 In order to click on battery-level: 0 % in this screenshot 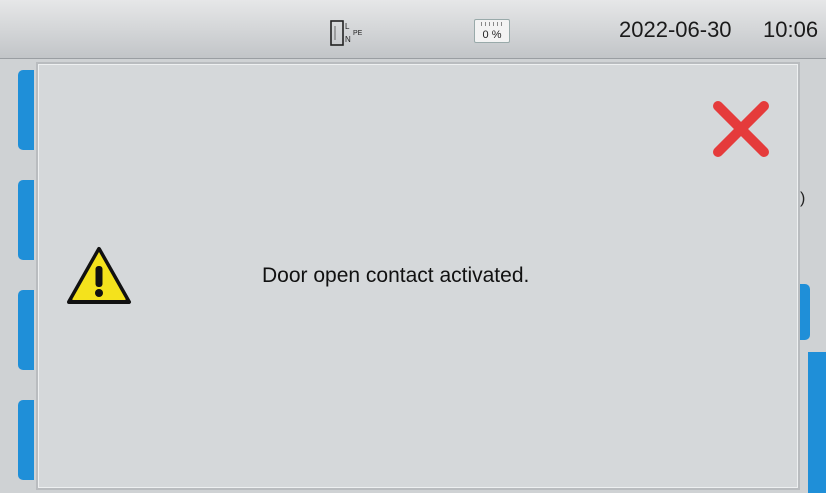, I will do `click(492, 35)`.